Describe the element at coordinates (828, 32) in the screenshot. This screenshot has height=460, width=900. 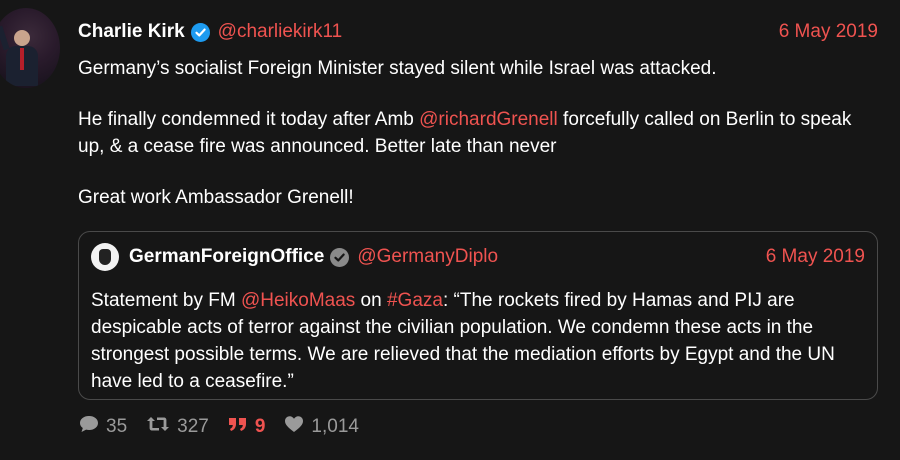
I see `tweet-date: 6 May 2019` at that location.